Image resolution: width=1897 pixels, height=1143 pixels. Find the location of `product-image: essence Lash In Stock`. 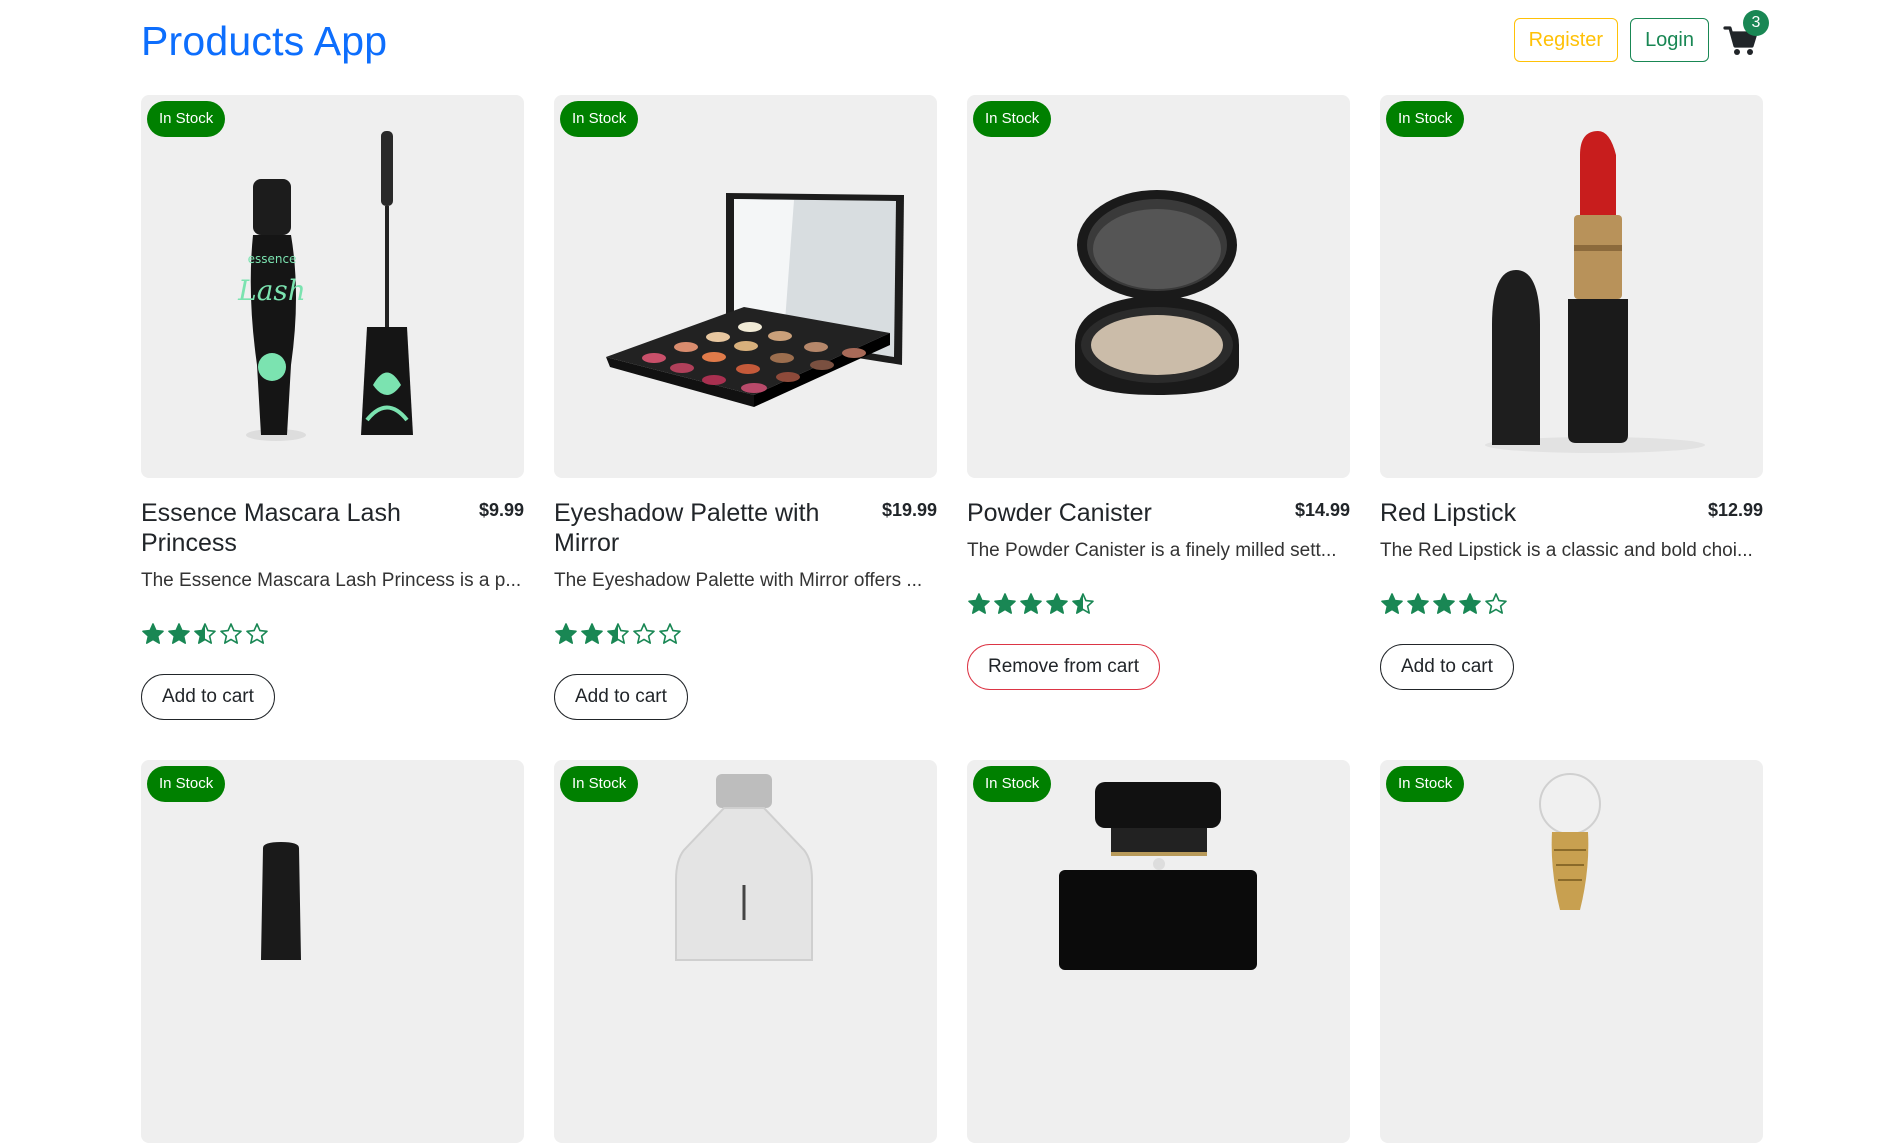

product-image: essence Lash In Stock is located at coordinates (332, 286).